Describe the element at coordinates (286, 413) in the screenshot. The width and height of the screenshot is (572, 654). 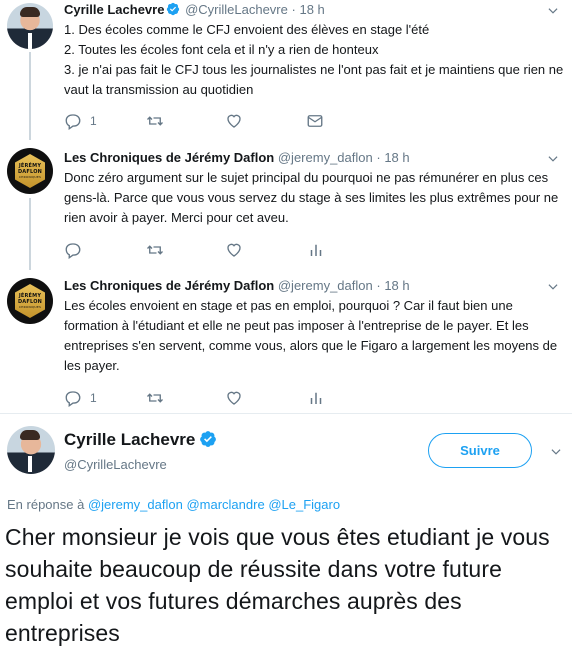
I see `divider` at that location.